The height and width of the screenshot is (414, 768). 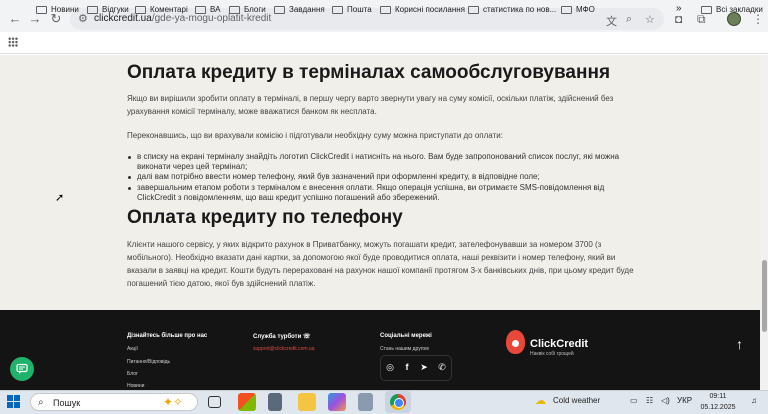 What do you see at coordinates (60, 198) in the screenshot?
I see `mouse-cursor-icon: ➚` at bounding box center [60, 198].